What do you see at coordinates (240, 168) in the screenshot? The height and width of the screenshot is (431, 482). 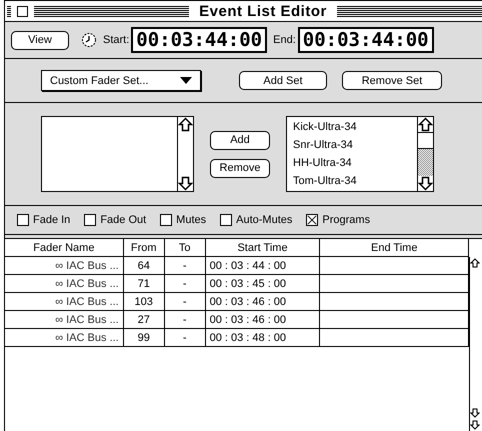 I see `remove-button: Remove` at bounding box center [240, 168].